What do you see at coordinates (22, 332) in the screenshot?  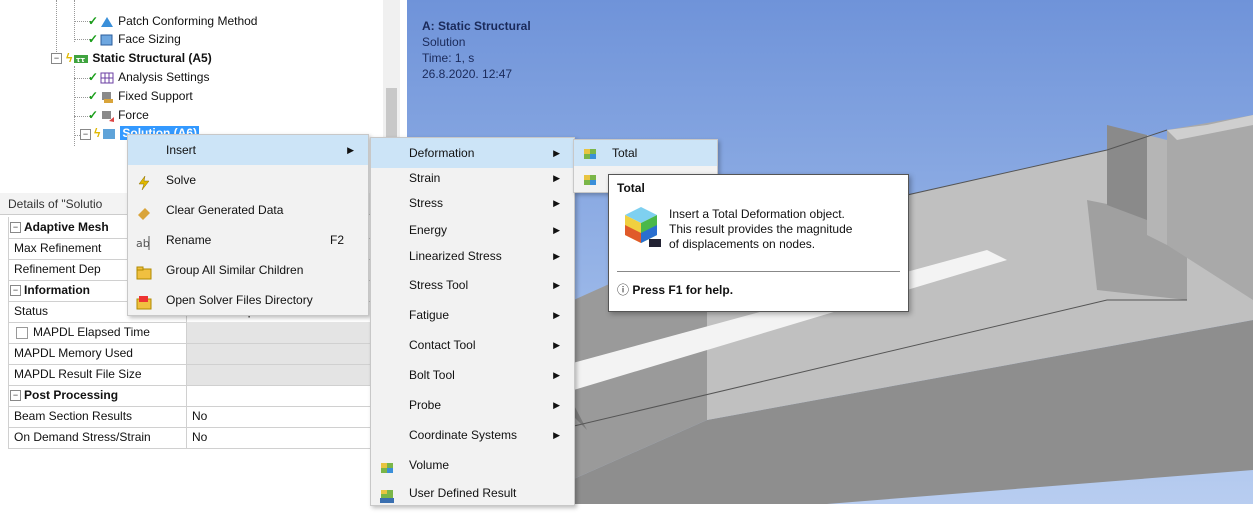 I see `checkbox` at bounding box center [22, 332].